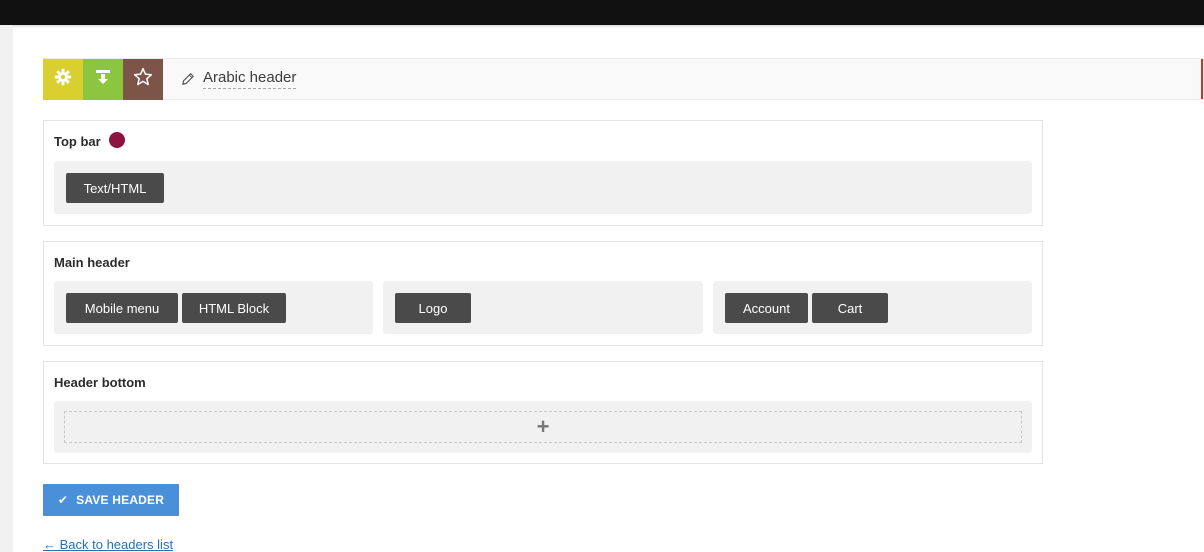  I want to click on admin-top-bar, so click(602, 12).